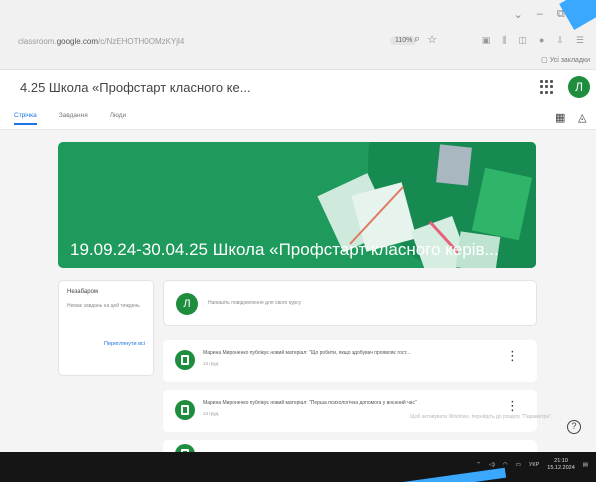 This screenshot has width=596, height=482. Describe the element at coordinates (582, 117) in the screenshot. I see `drive-icon: ◬` at that location.